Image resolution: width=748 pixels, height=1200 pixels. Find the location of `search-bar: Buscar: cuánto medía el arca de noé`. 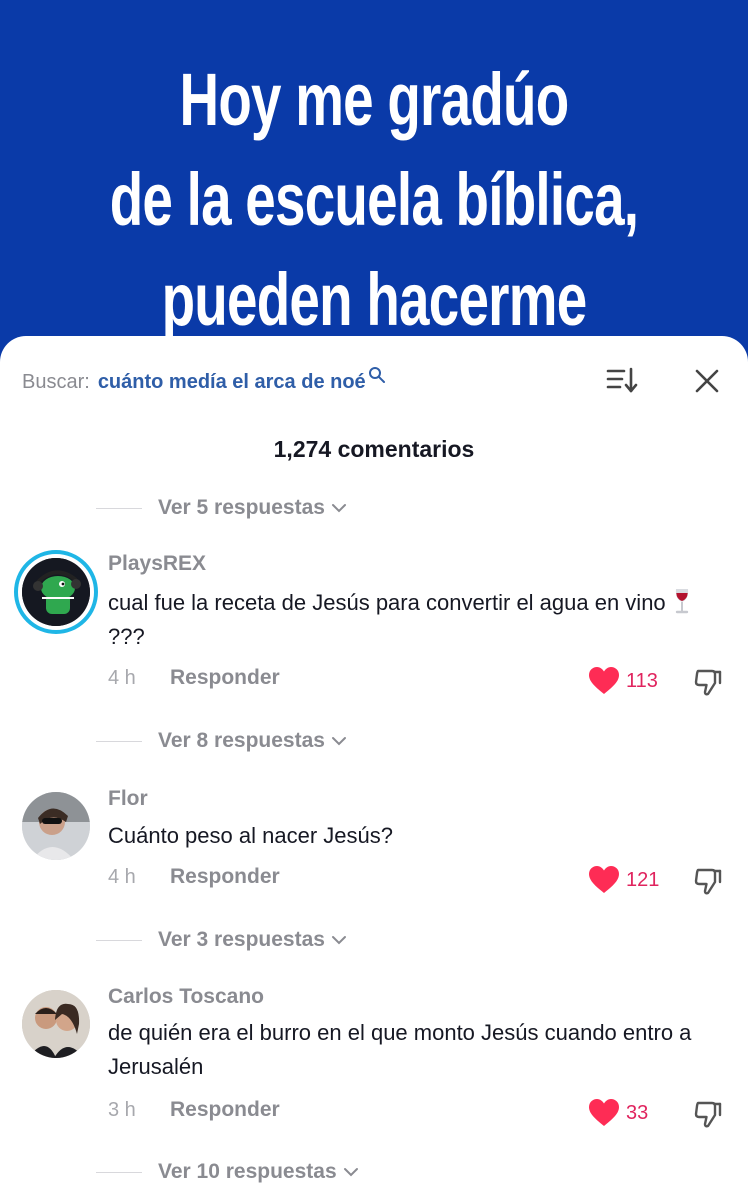

search-bar: Buscar: cuánto medía el arca de noé is located at coordinates (204, 382).